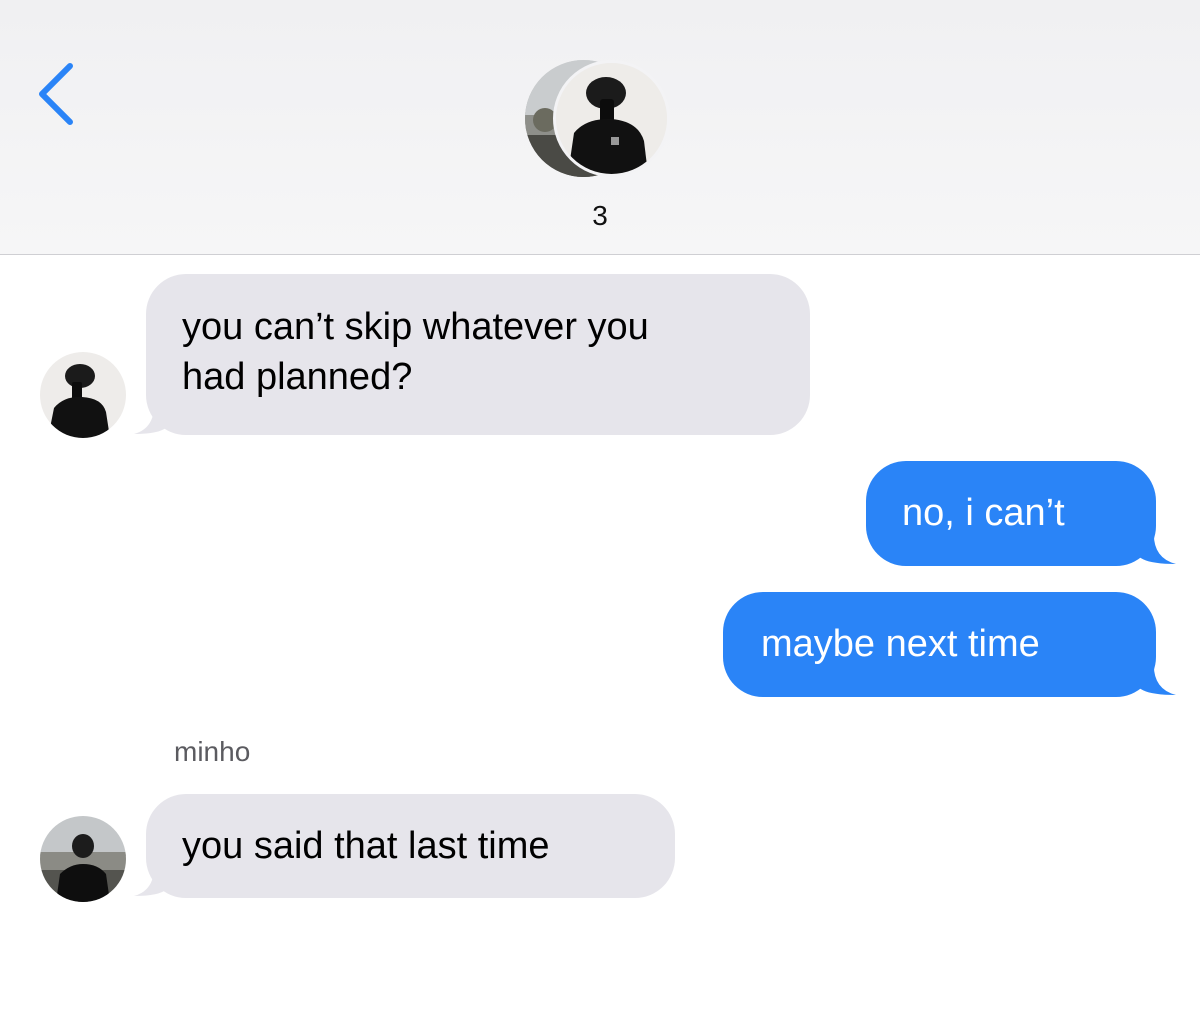  Describe the element at coordinates (478, 354) in the screenshot. I see `message-bubble: you can’t skip whatever you had planned?` at that location.